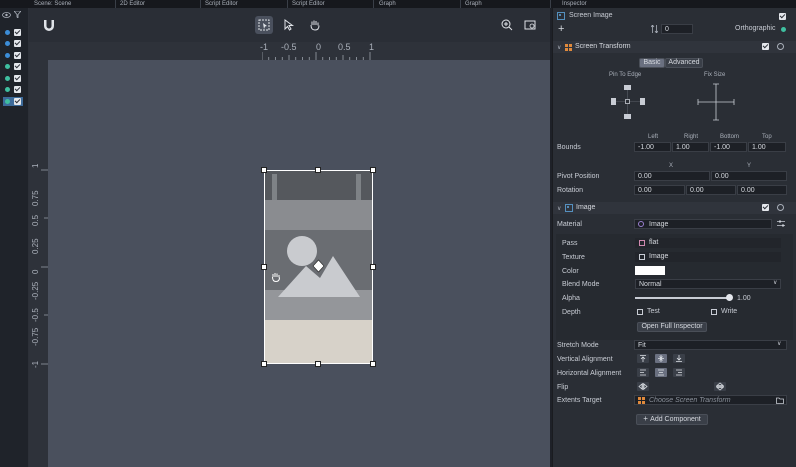  What do you see at coordinates (344, 47) in the screenshot?
I see `ruler-tick-label: 0.5` at bounding box center [344, 47].